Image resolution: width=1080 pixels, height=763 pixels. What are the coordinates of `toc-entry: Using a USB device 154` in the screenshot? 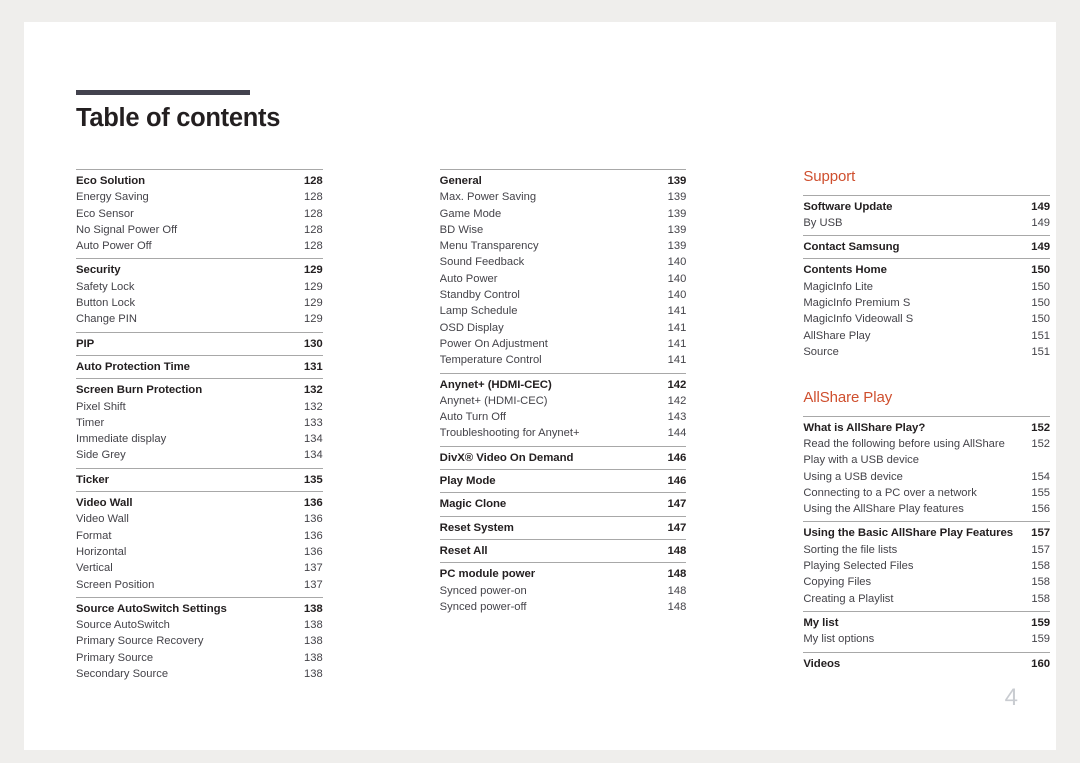 It's located at (926, 477).